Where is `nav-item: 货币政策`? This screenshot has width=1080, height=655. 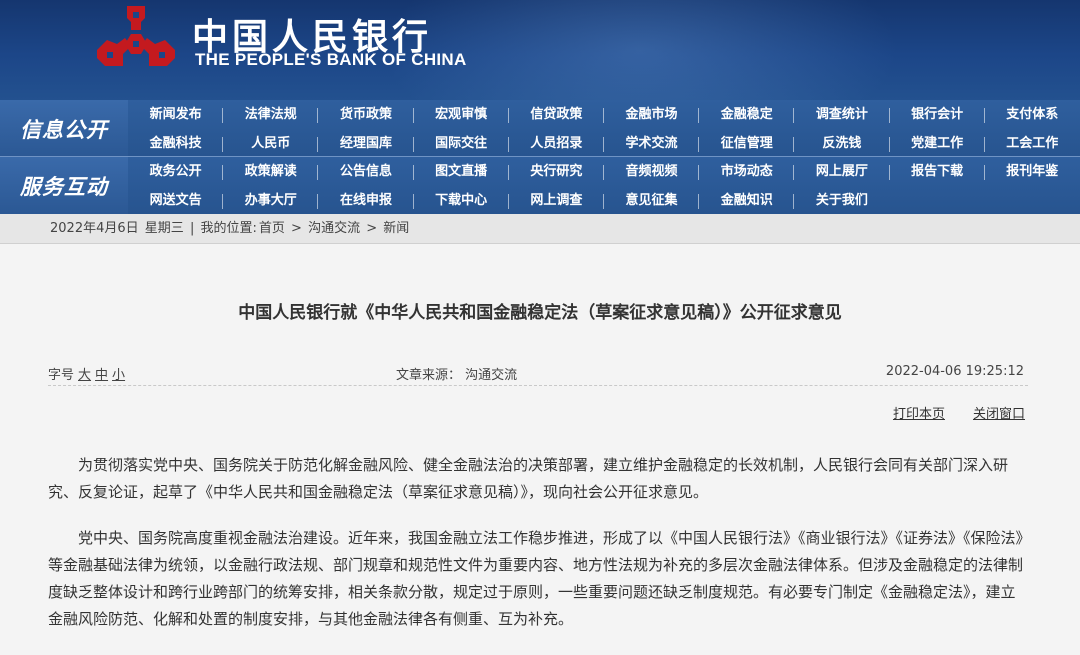 nav-item: 货币政策 is located at coordinates (366, 115).